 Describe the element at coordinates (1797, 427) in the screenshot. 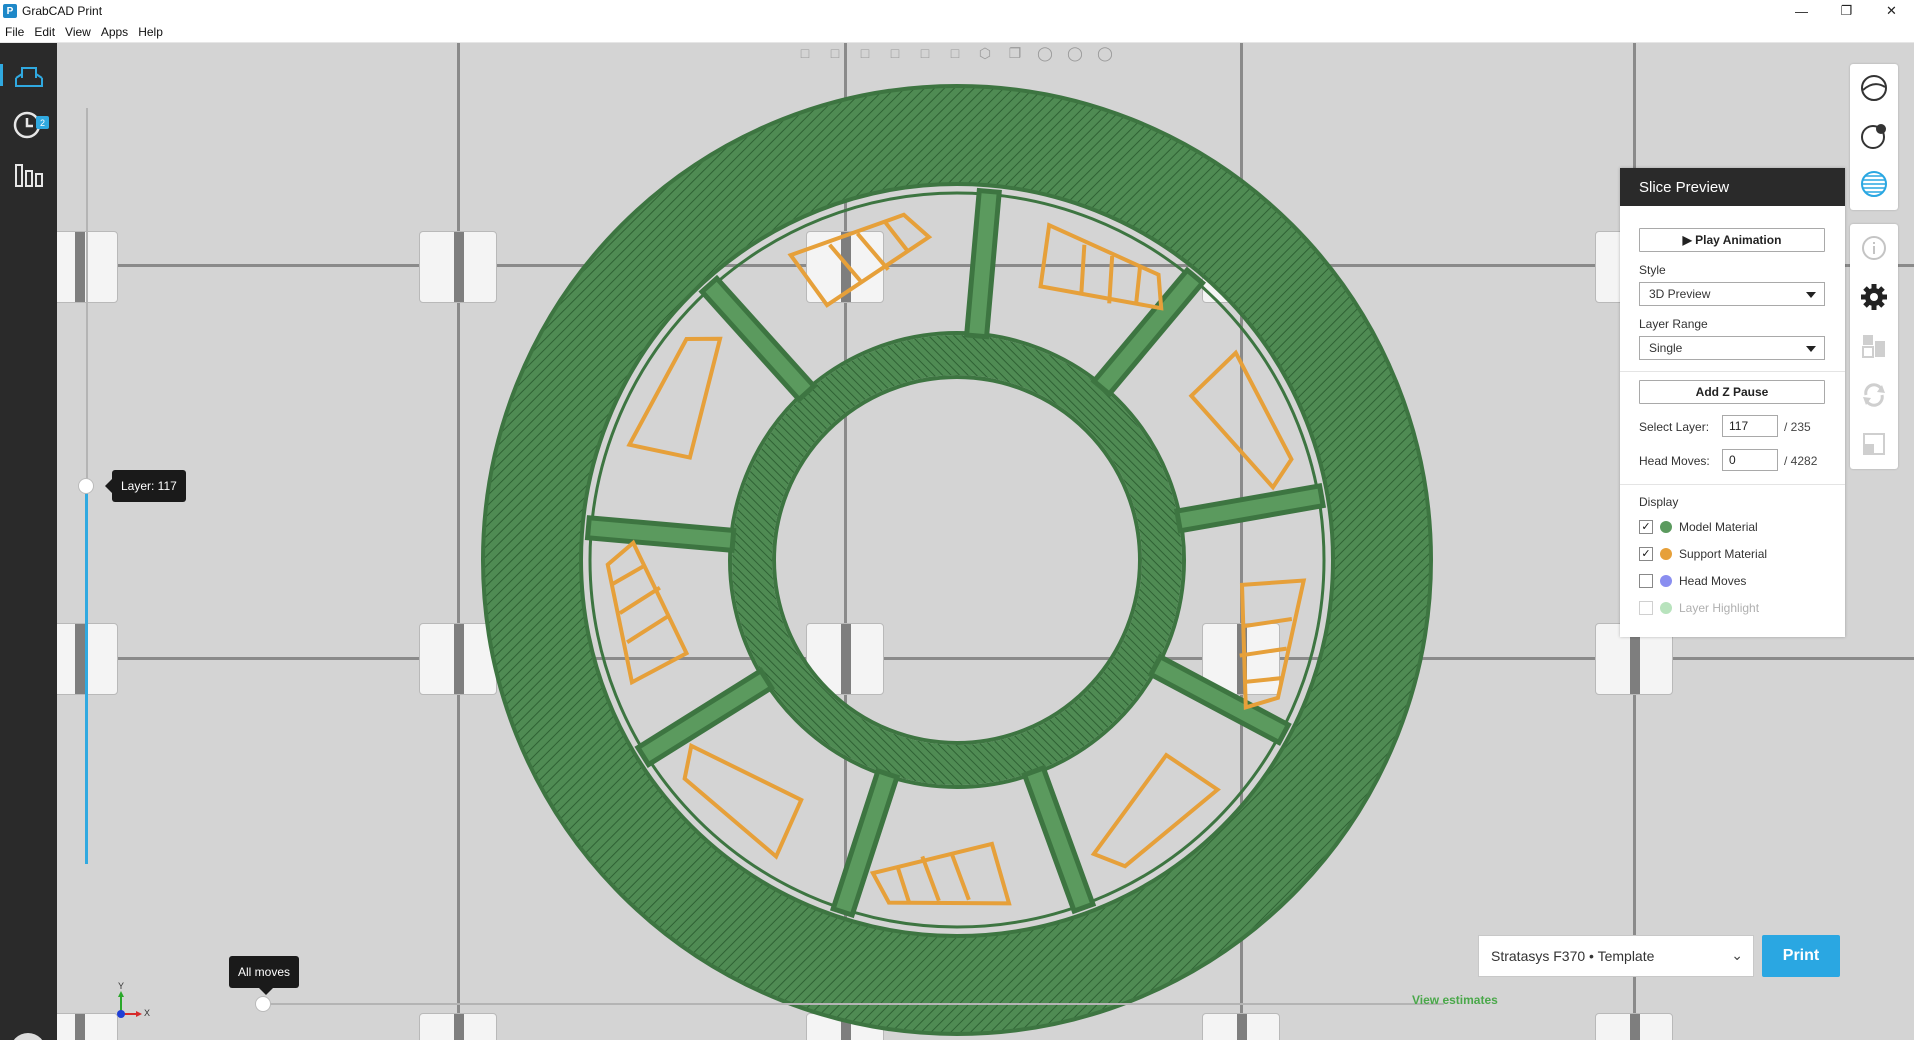

I see `select-layer-total: / 235` at that location.